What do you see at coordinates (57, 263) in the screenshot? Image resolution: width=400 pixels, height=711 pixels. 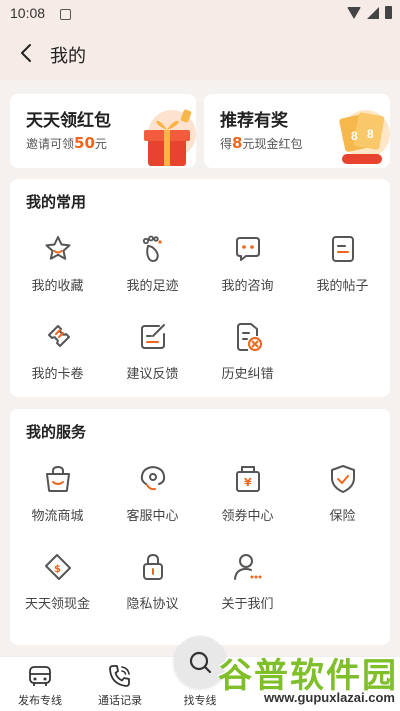 I see `common-item-favorites: 我的收藏` at bounding box center [57, 263].